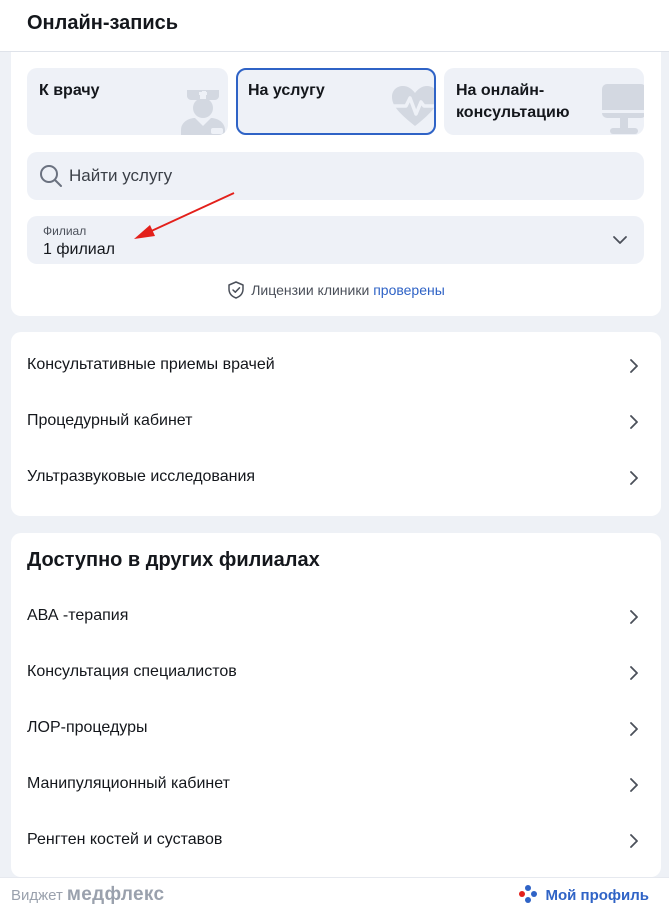 The width and height of the screenshot is (669, 909). I want to click on list-item-service: Процедурный кабинет, so click(336, 422).